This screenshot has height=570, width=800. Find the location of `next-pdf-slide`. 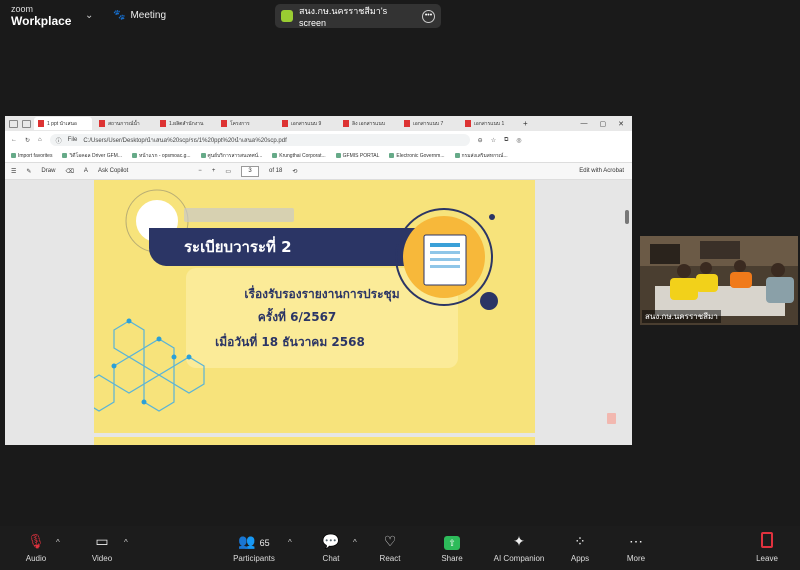

next-pdf-slide is located at coordinates (314, 441).